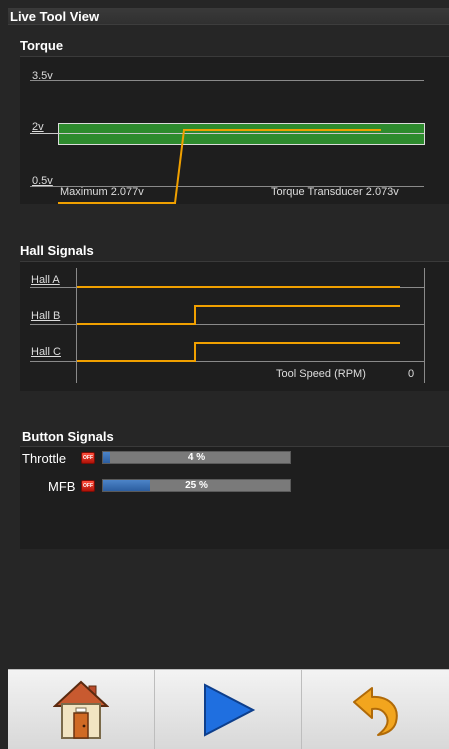 This screenshot has height=749, width=449. I want to click on button-section-title: Button Signals, so click(68, 436).